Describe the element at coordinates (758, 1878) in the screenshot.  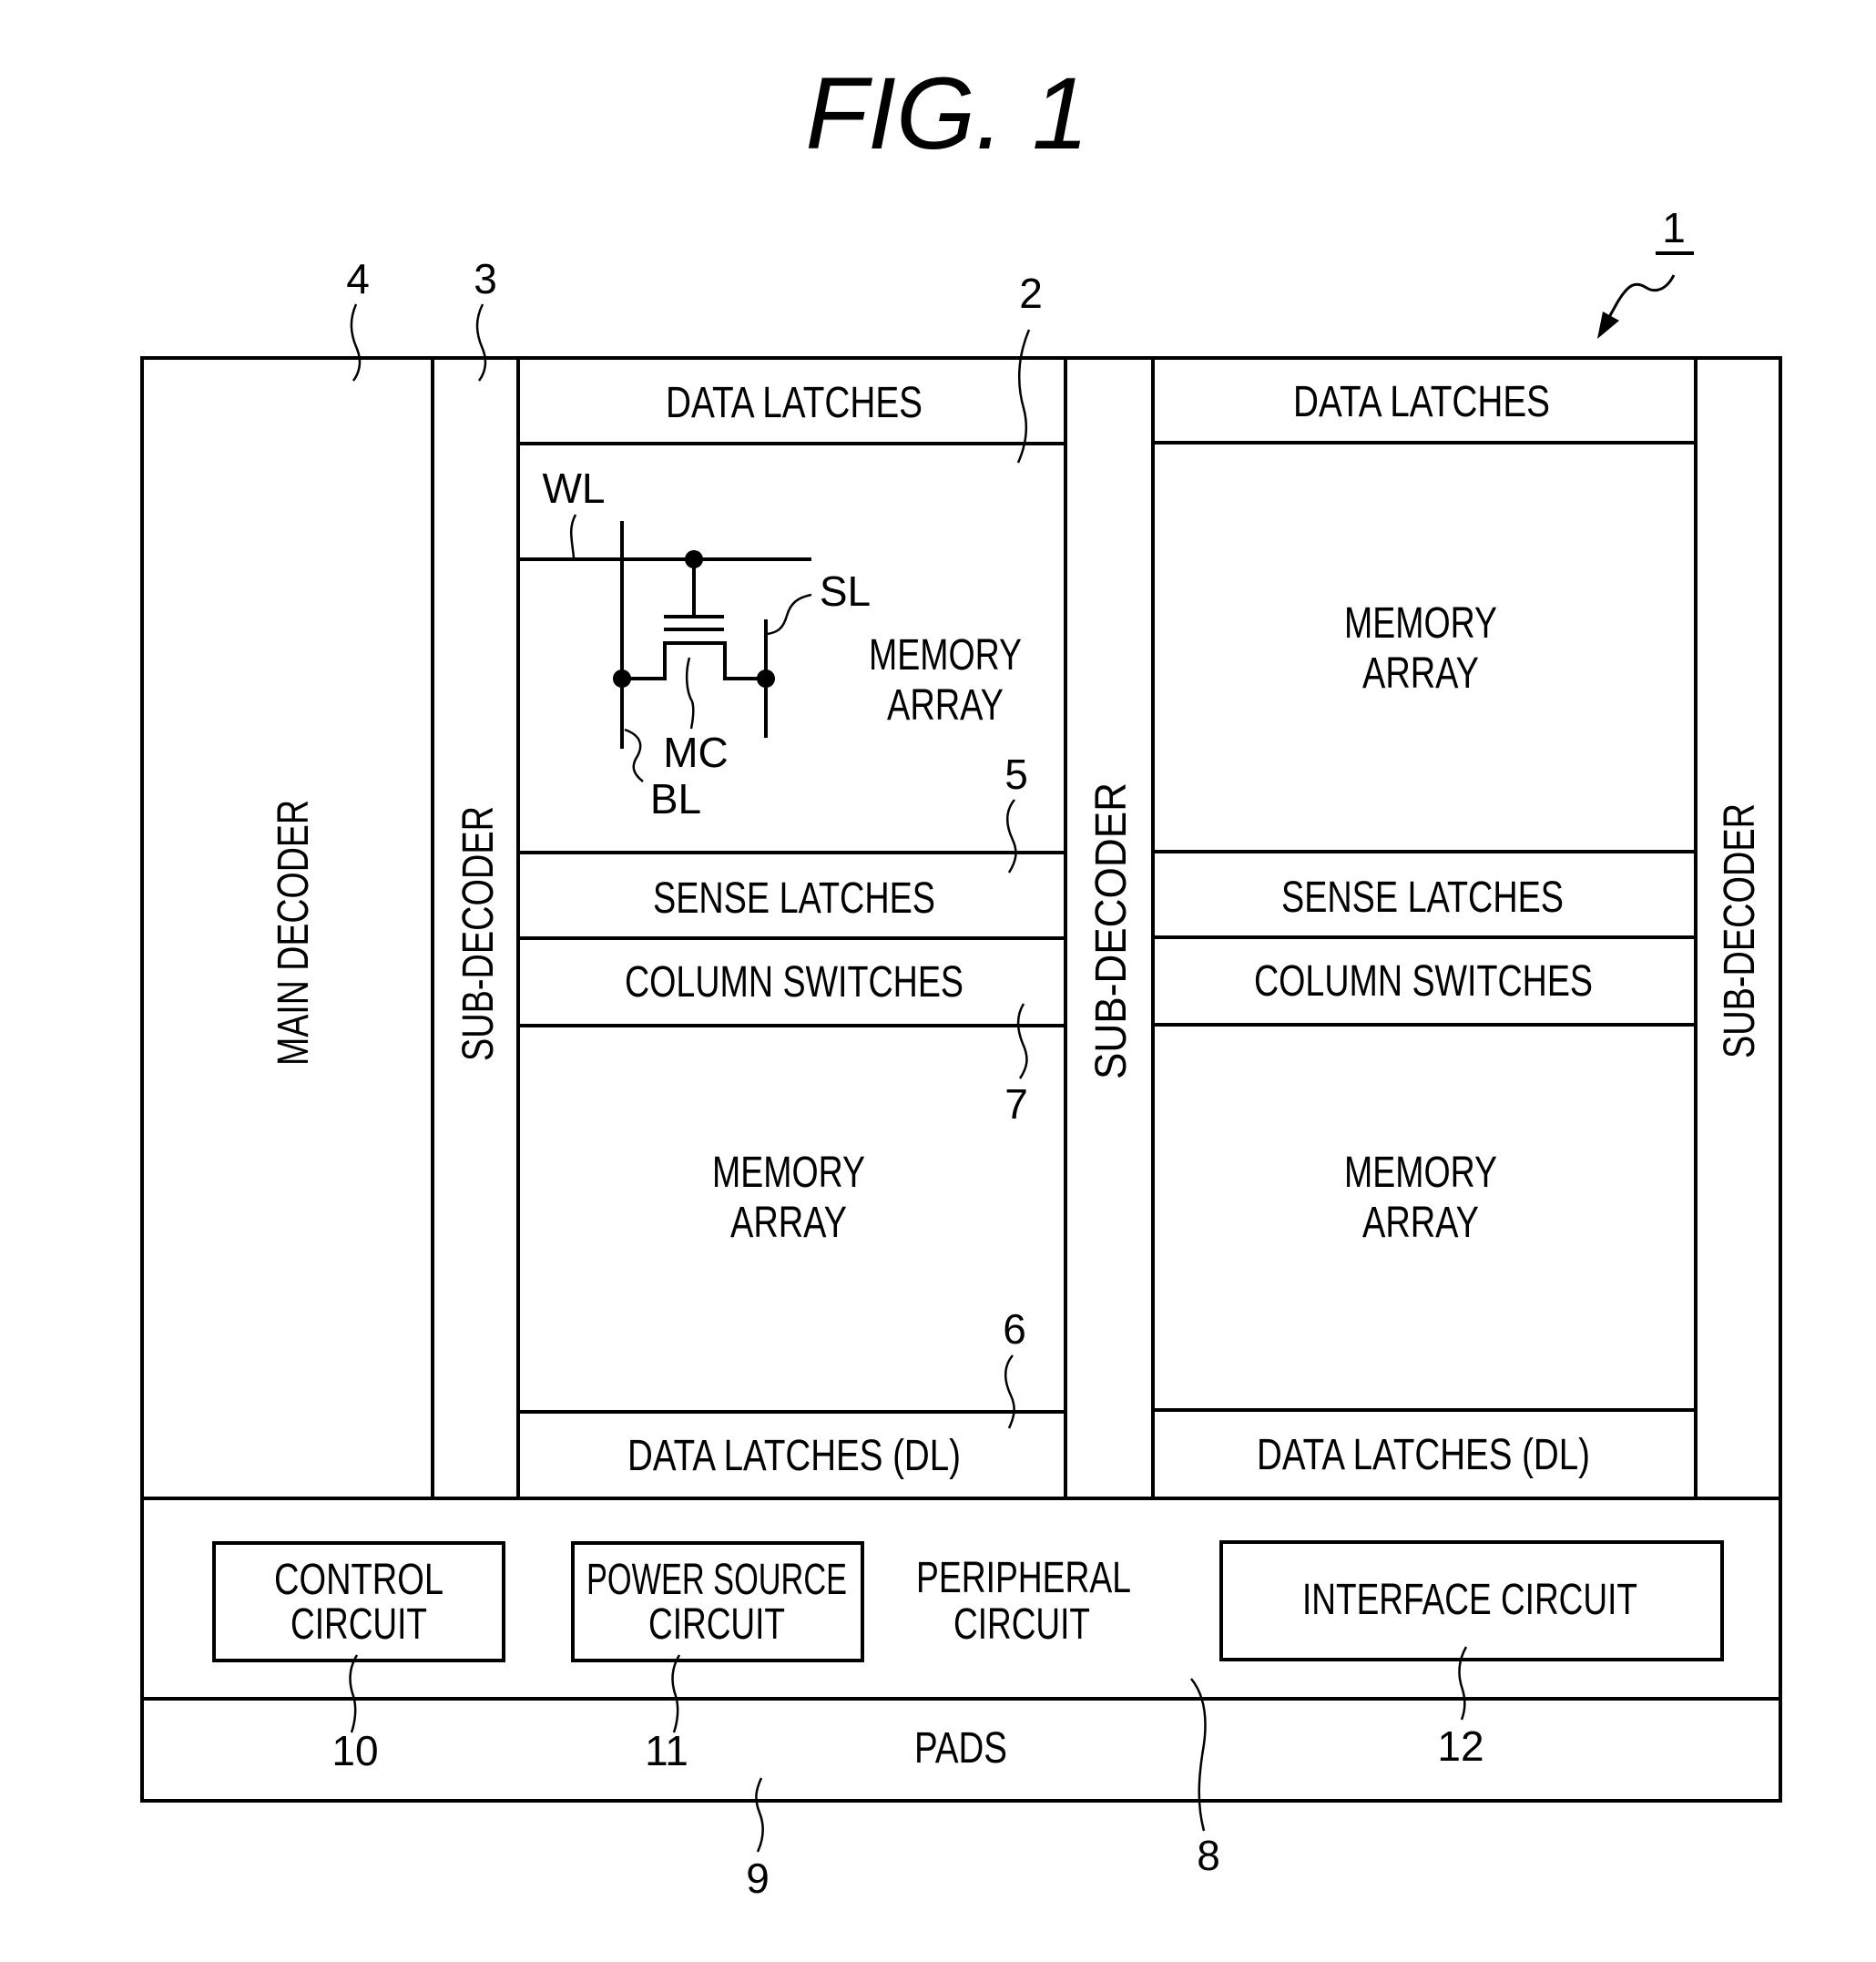
I see `ref-pads-9: 9` at that location.